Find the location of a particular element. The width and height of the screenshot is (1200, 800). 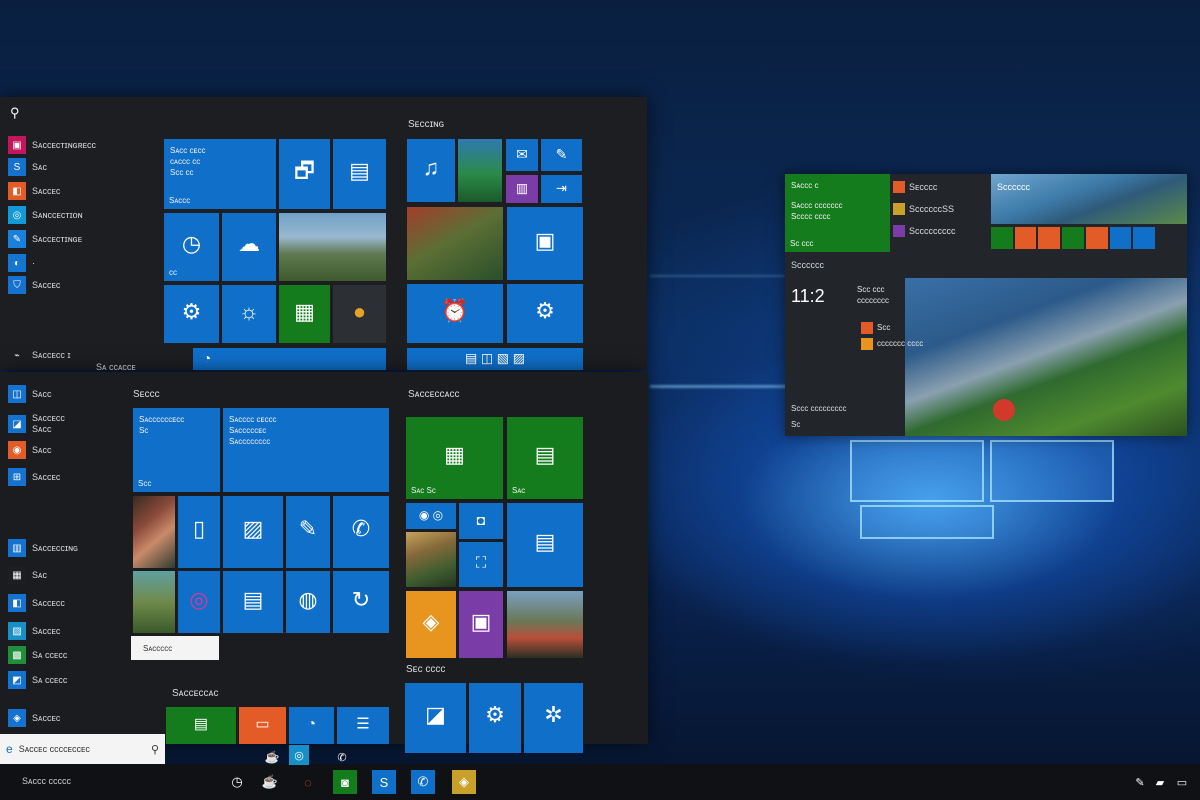

app-list-item: ◪ Sᴀᴄᴄᴇᴄᴄ Sᴀᴄᴄ is located at coordinates (36, 424).